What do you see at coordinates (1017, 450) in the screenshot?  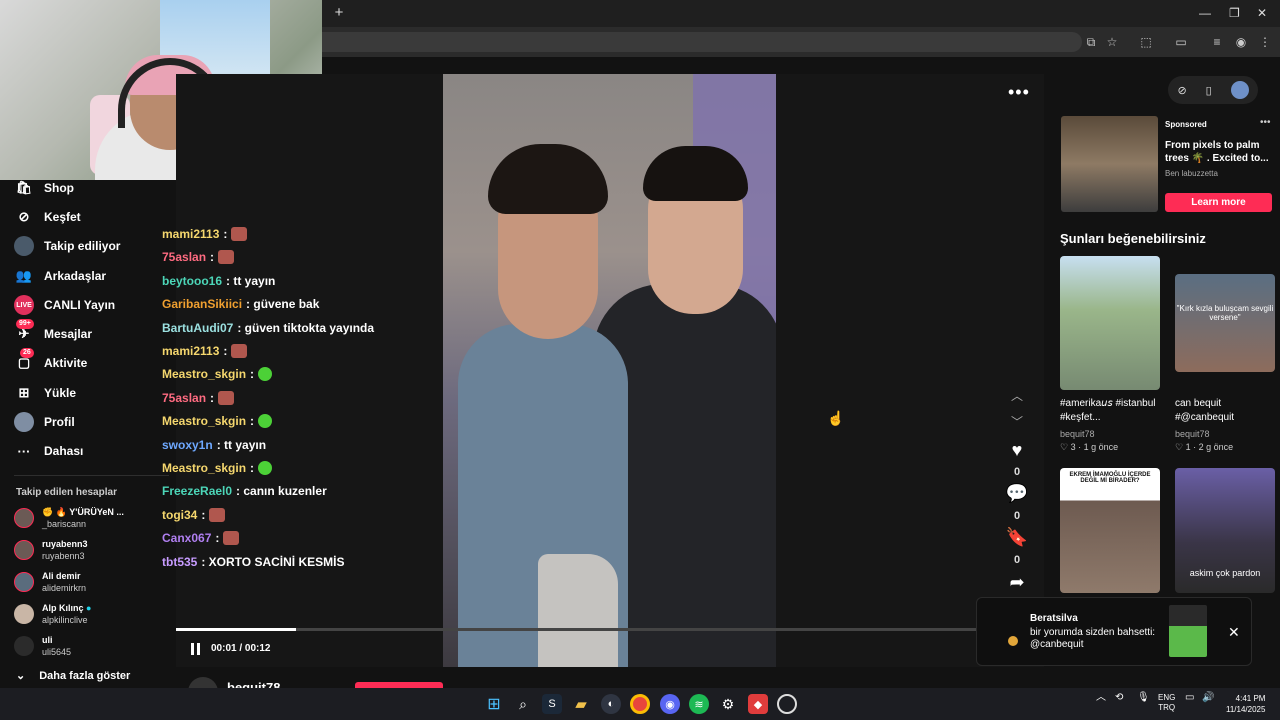 I see `like-icon: ♥` at bounding box center [1017, 450].